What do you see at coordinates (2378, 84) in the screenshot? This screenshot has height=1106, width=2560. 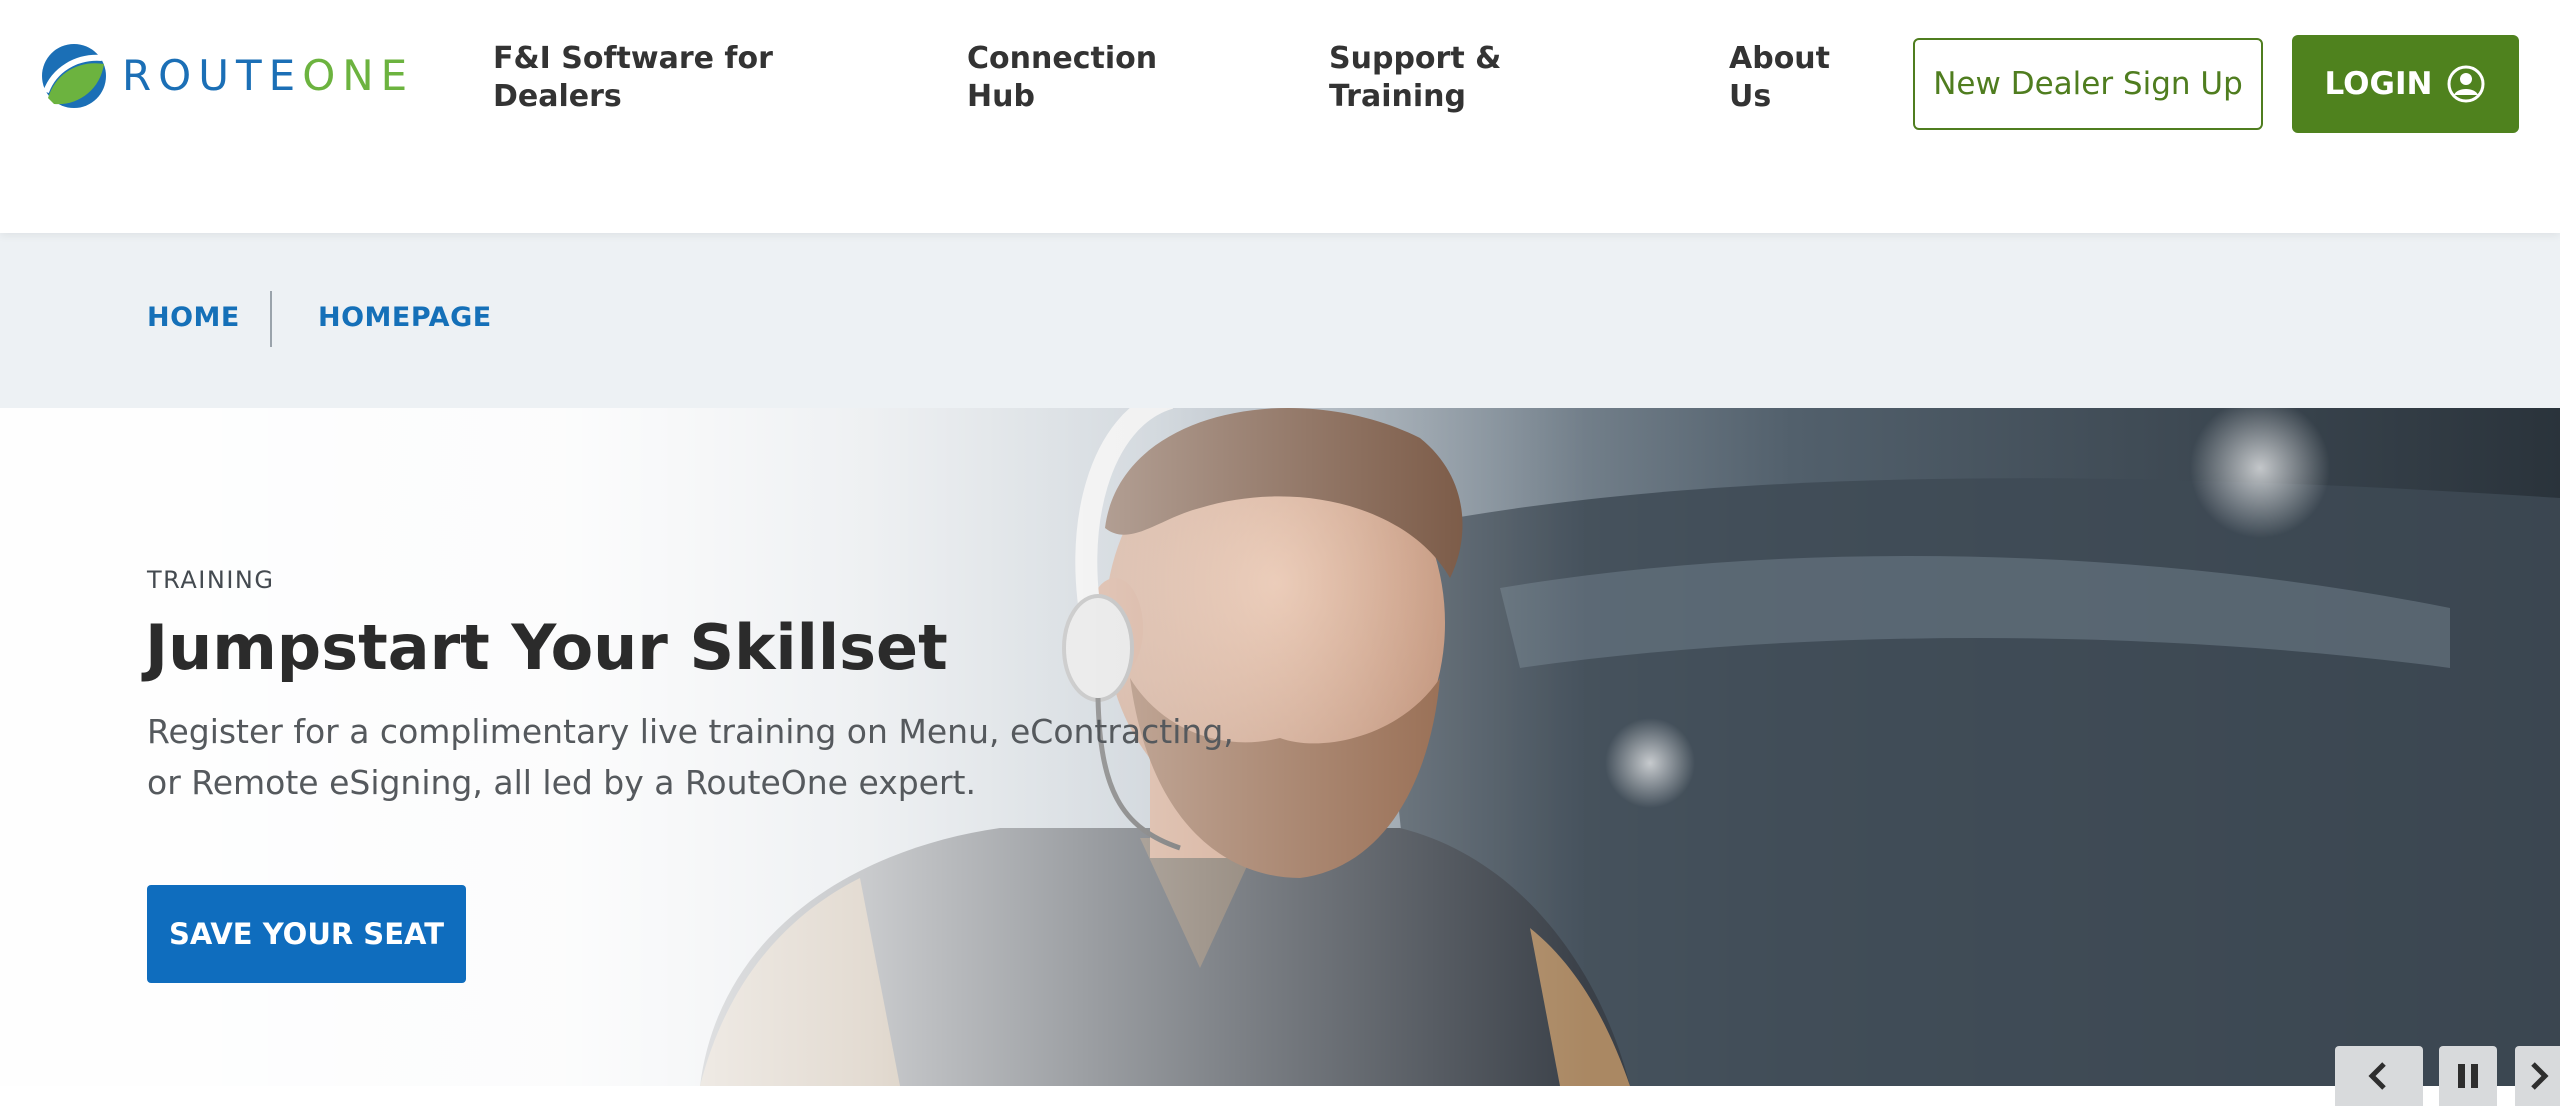 I see `login-label: LOGIN` at bounding box center [2378, 84].